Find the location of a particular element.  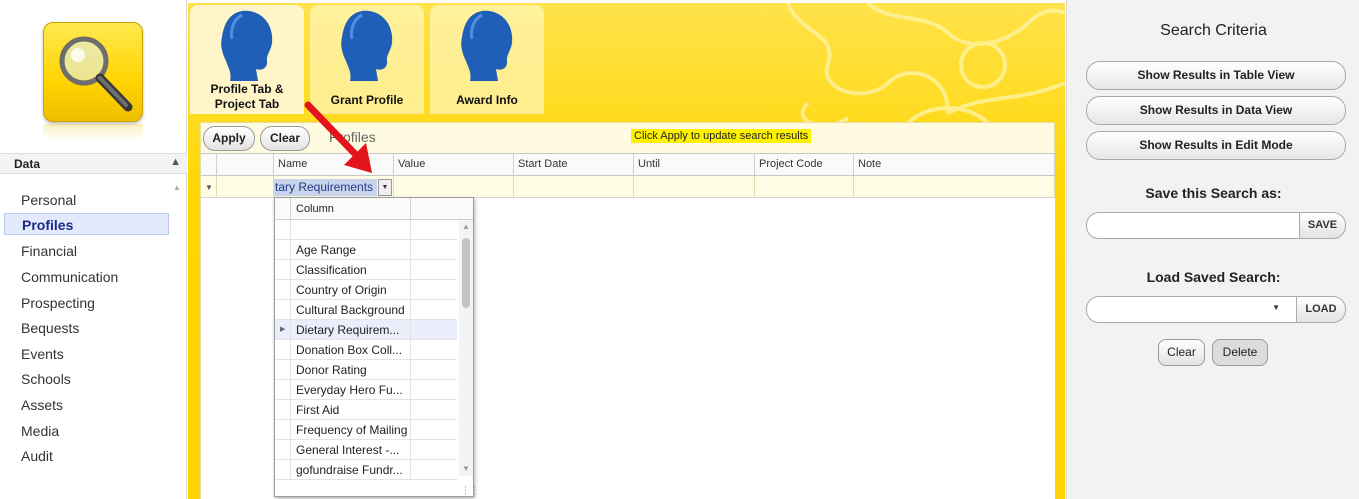

save-search-input is located at coordinates (1193, 225).